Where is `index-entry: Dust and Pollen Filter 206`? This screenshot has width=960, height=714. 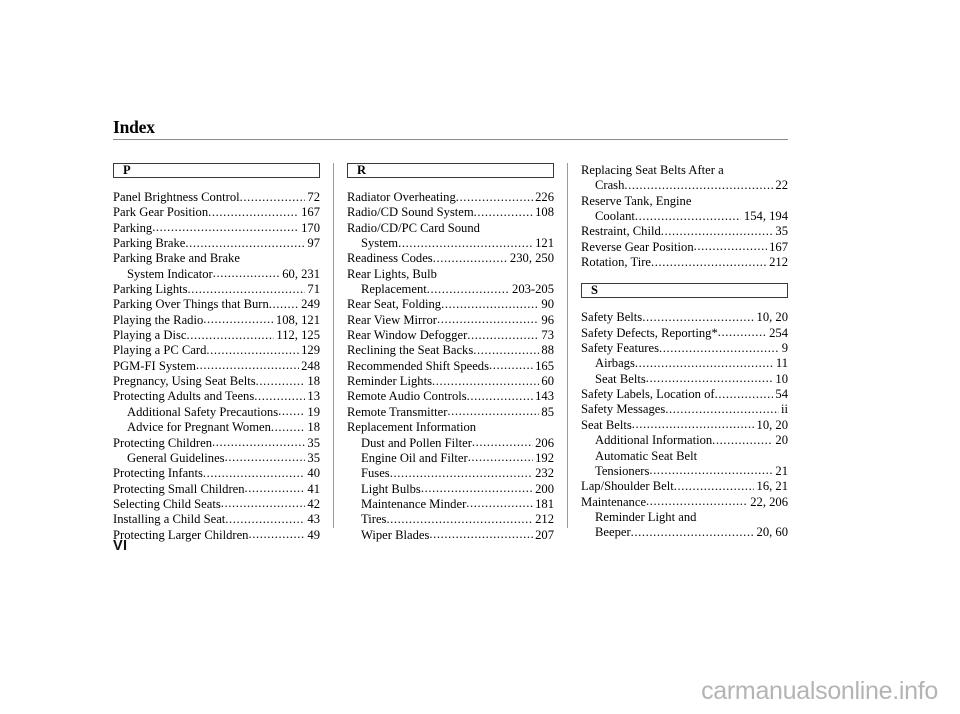 index-entry: Dust and Pollen Filter 206 is located at coordinates (450, 443).